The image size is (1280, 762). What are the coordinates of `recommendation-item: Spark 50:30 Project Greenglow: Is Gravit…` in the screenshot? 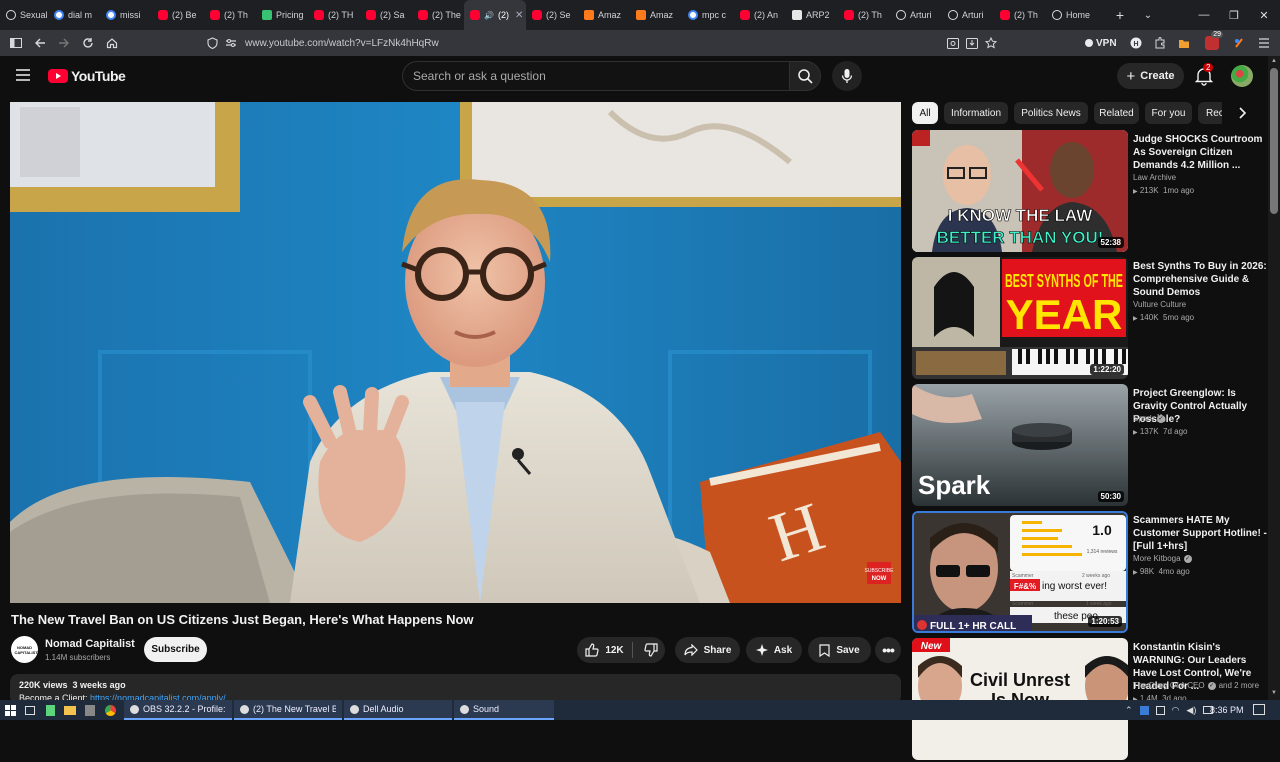 It's located at (1092, 446).